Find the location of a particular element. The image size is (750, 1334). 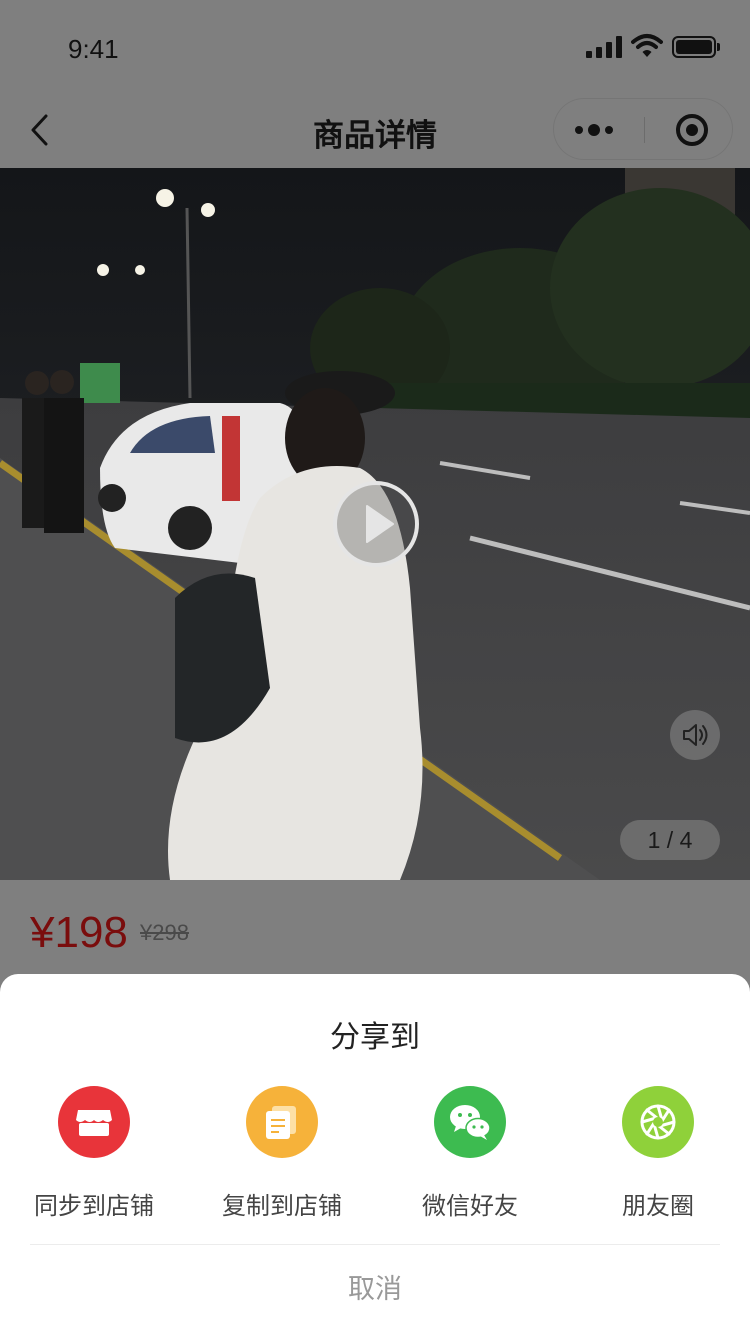

share-option-label: 同步到店铺 is located at coordinates (94, 1206).